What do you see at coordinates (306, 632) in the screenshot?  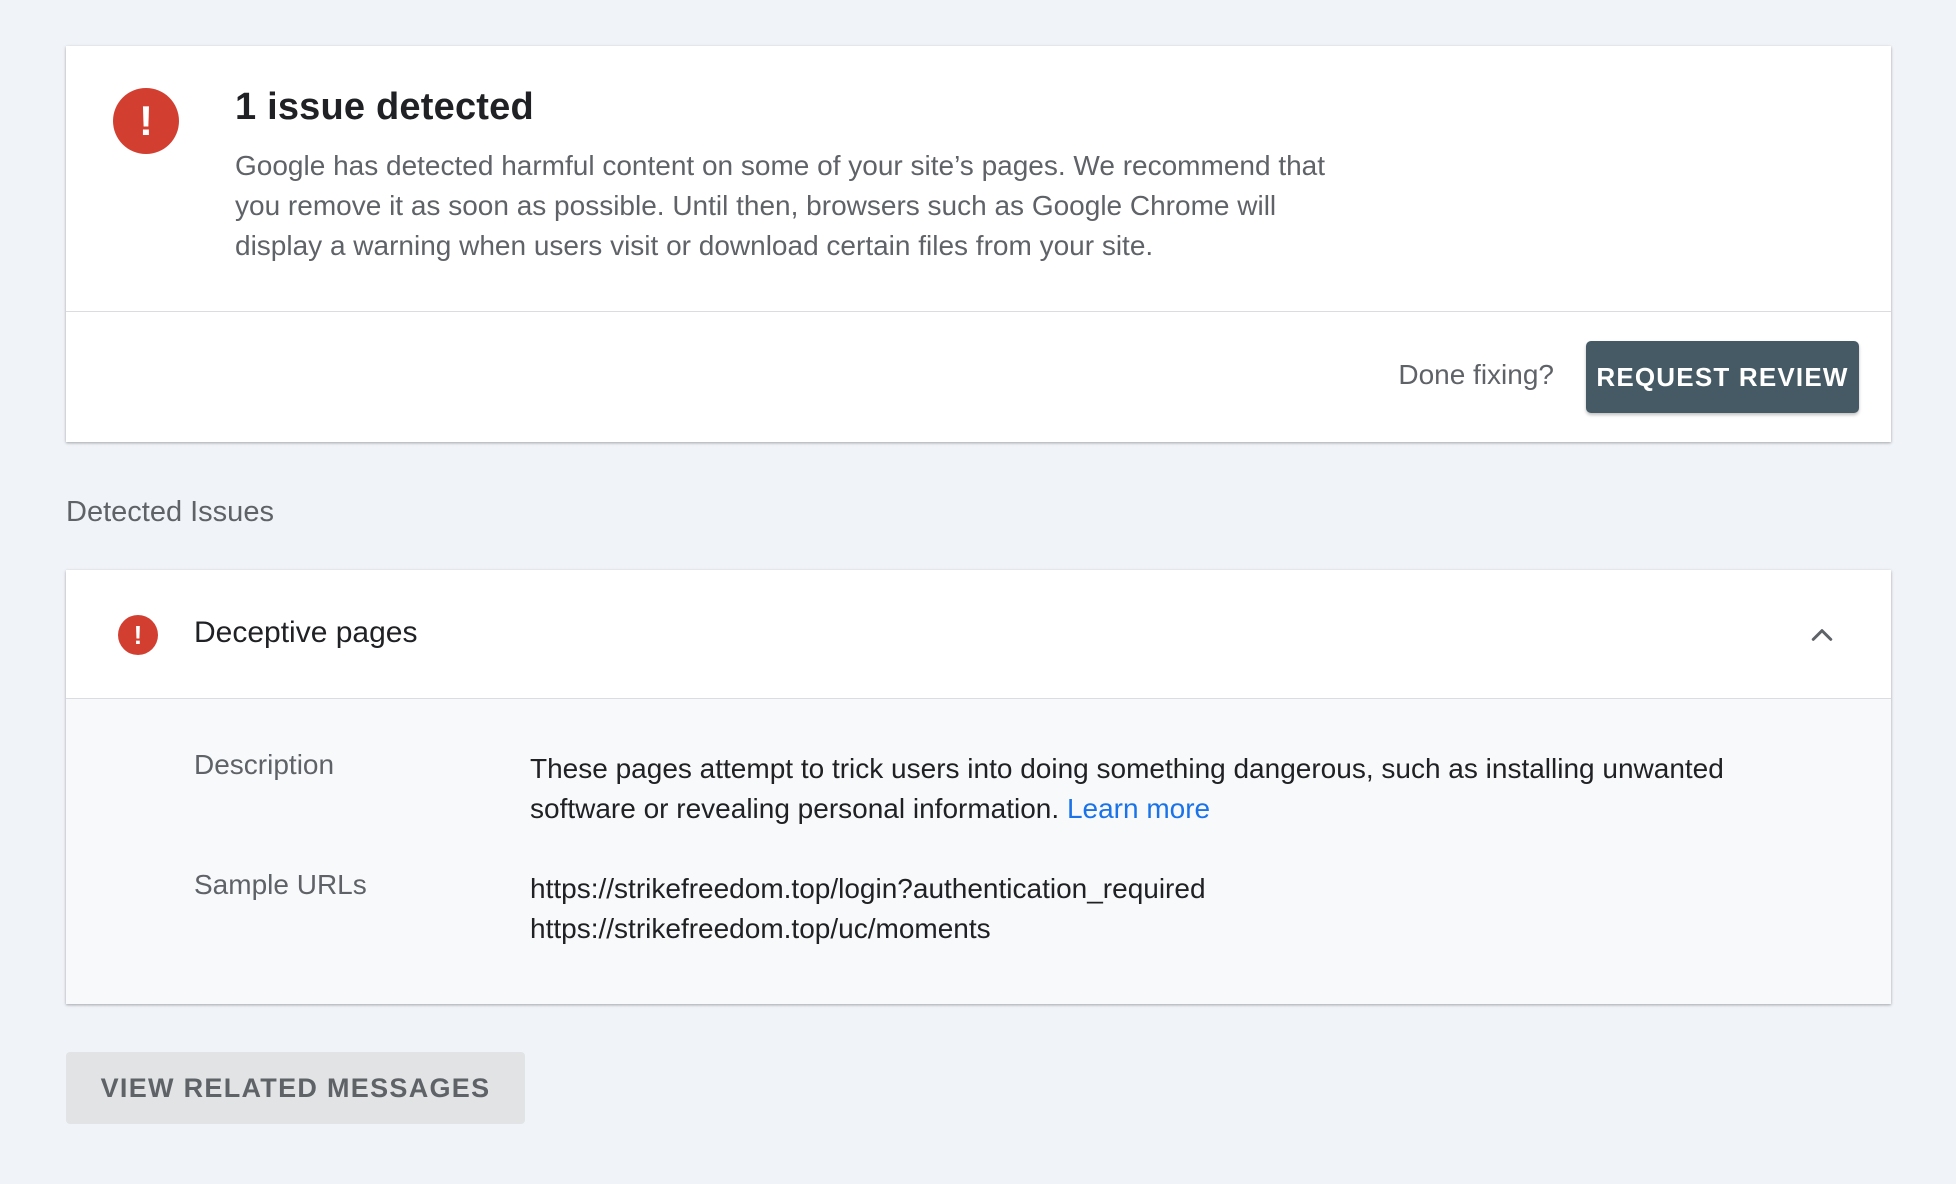 I see `issue-title: Deceptive pages` at bounding box center [306, 632].